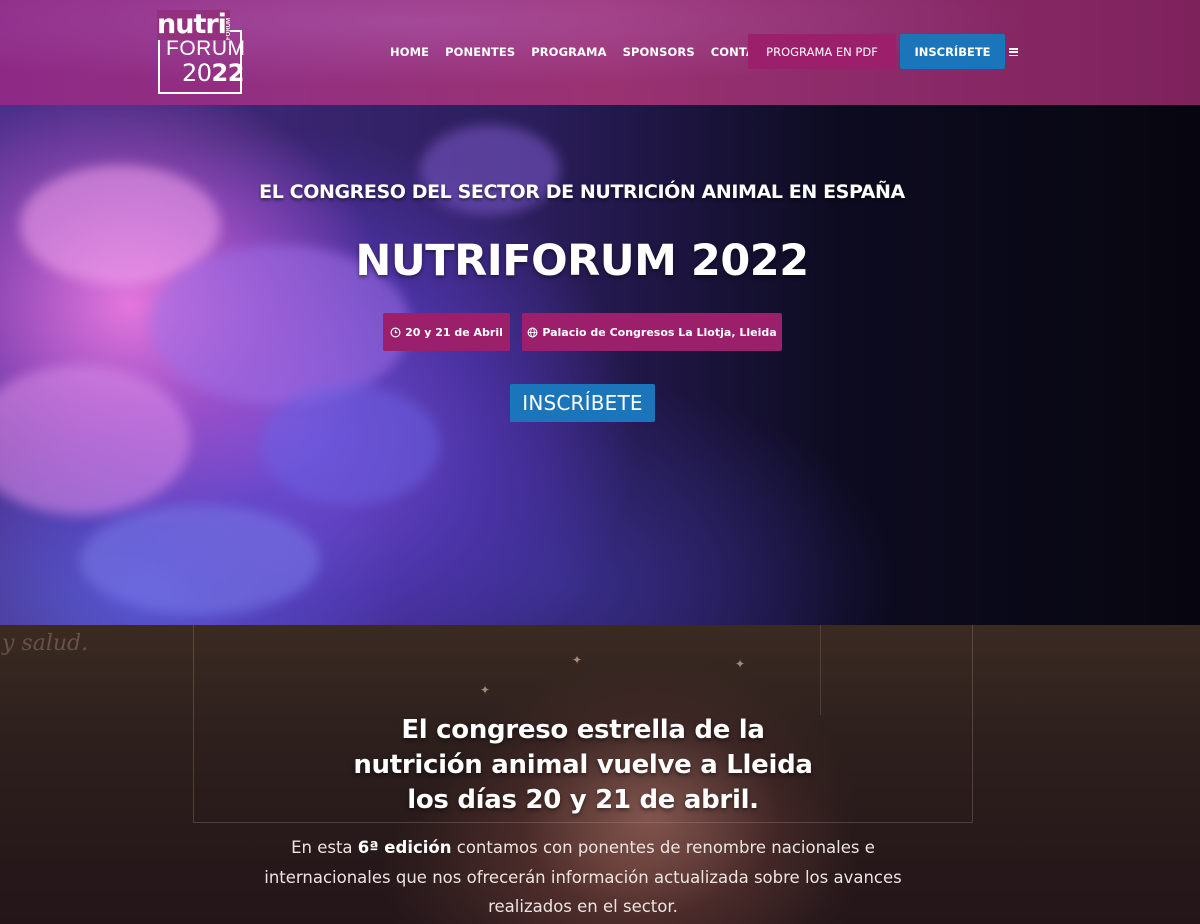 This screenshot has width=1200, height=924. I want to click on event-venue-badge: Palacio de Congresos La Llotja, Lleida, so click(652, 332).